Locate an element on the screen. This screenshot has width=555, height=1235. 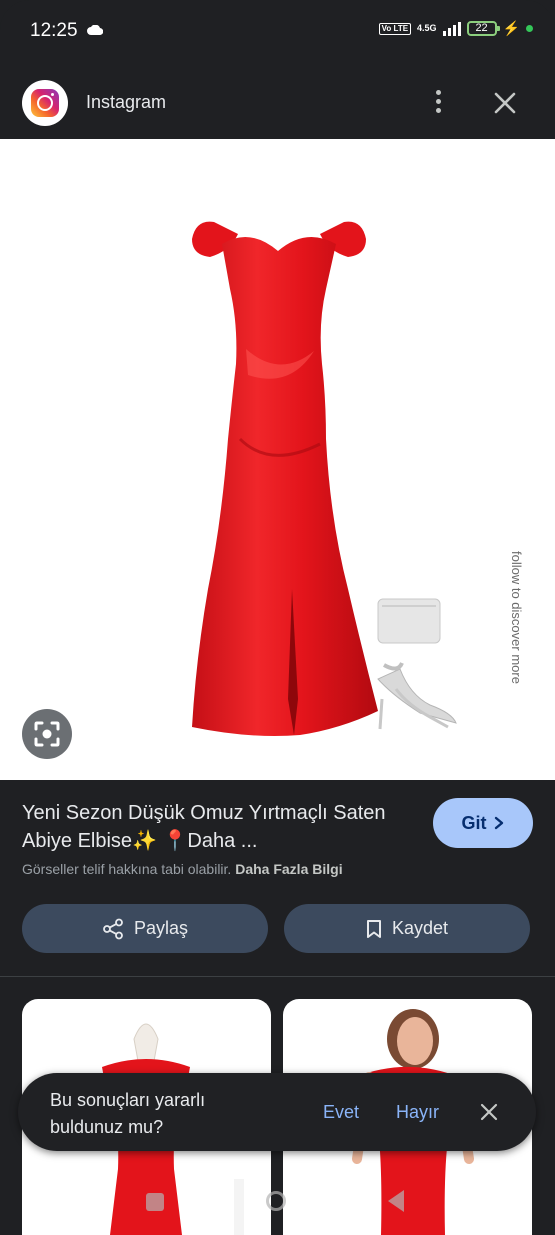
bookmark-icon is located at coordinates (373, 928).